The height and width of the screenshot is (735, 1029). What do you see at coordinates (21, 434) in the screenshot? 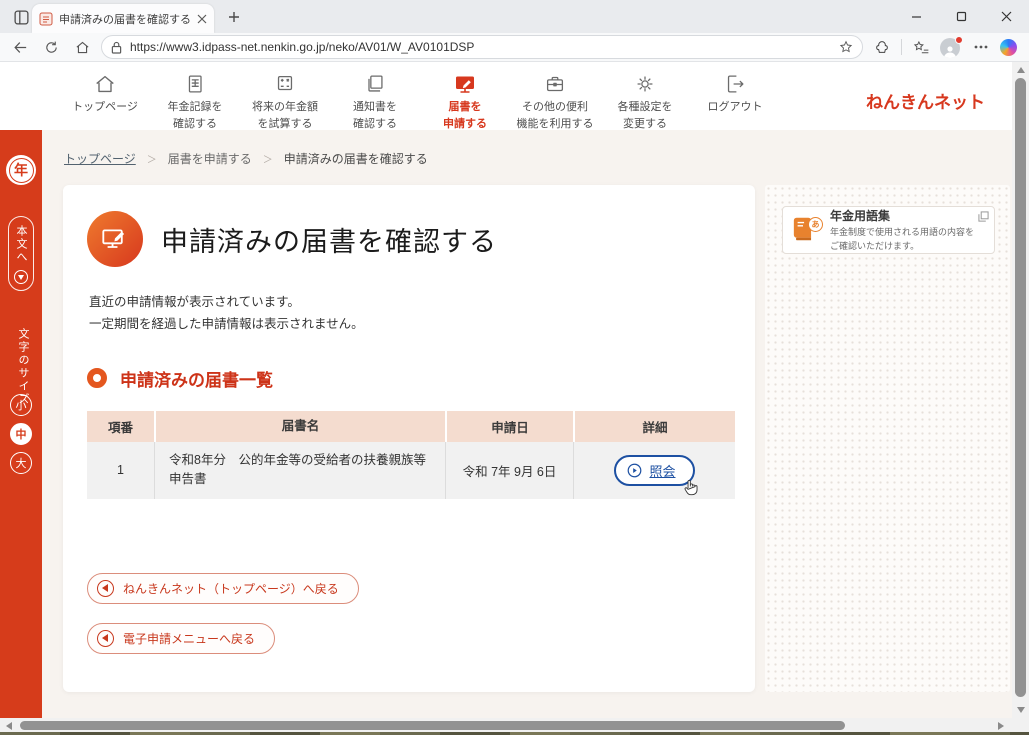
I see `font-size-medium-button: 中` at bounding box center [21, 434].